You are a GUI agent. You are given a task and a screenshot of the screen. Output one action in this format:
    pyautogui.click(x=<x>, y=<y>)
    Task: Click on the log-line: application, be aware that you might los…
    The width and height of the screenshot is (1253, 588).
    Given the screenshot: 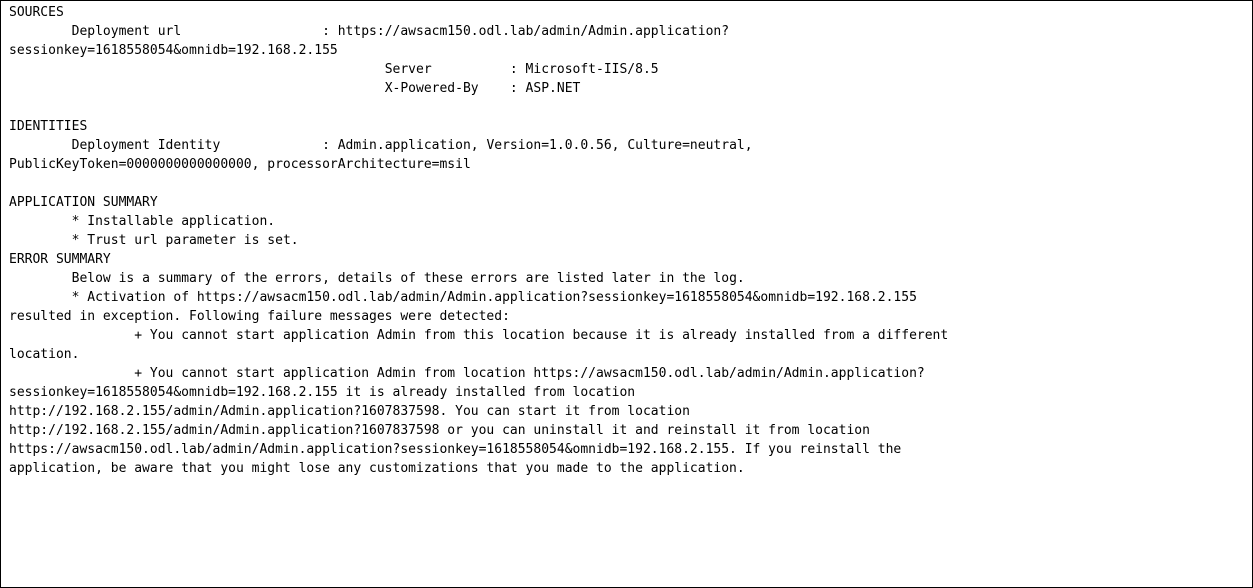 What is the action you would take?
    pyautogui.click(x=377, y=468)
    